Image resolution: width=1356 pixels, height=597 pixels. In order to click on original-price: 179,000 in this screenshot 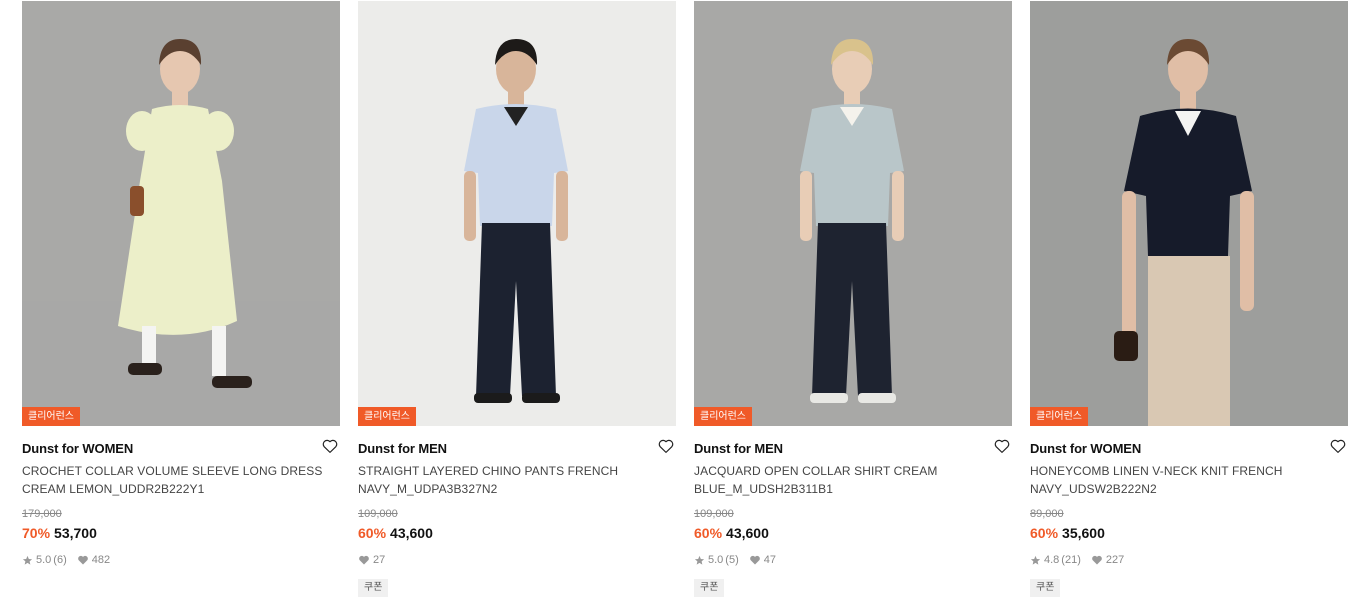, I will do `click(42, 514)`.